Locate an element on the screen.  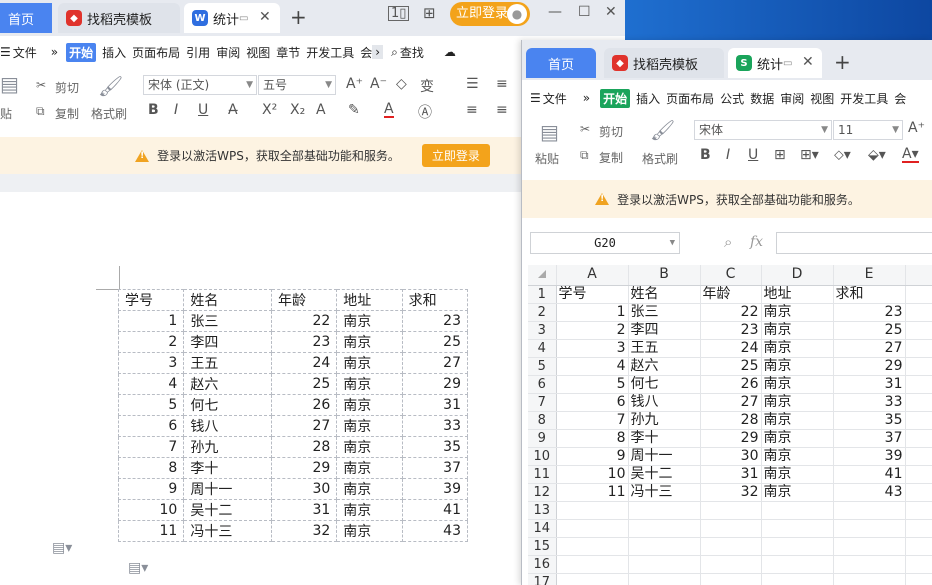
sheet-cell: 31 is located at coordinates (869, 384).